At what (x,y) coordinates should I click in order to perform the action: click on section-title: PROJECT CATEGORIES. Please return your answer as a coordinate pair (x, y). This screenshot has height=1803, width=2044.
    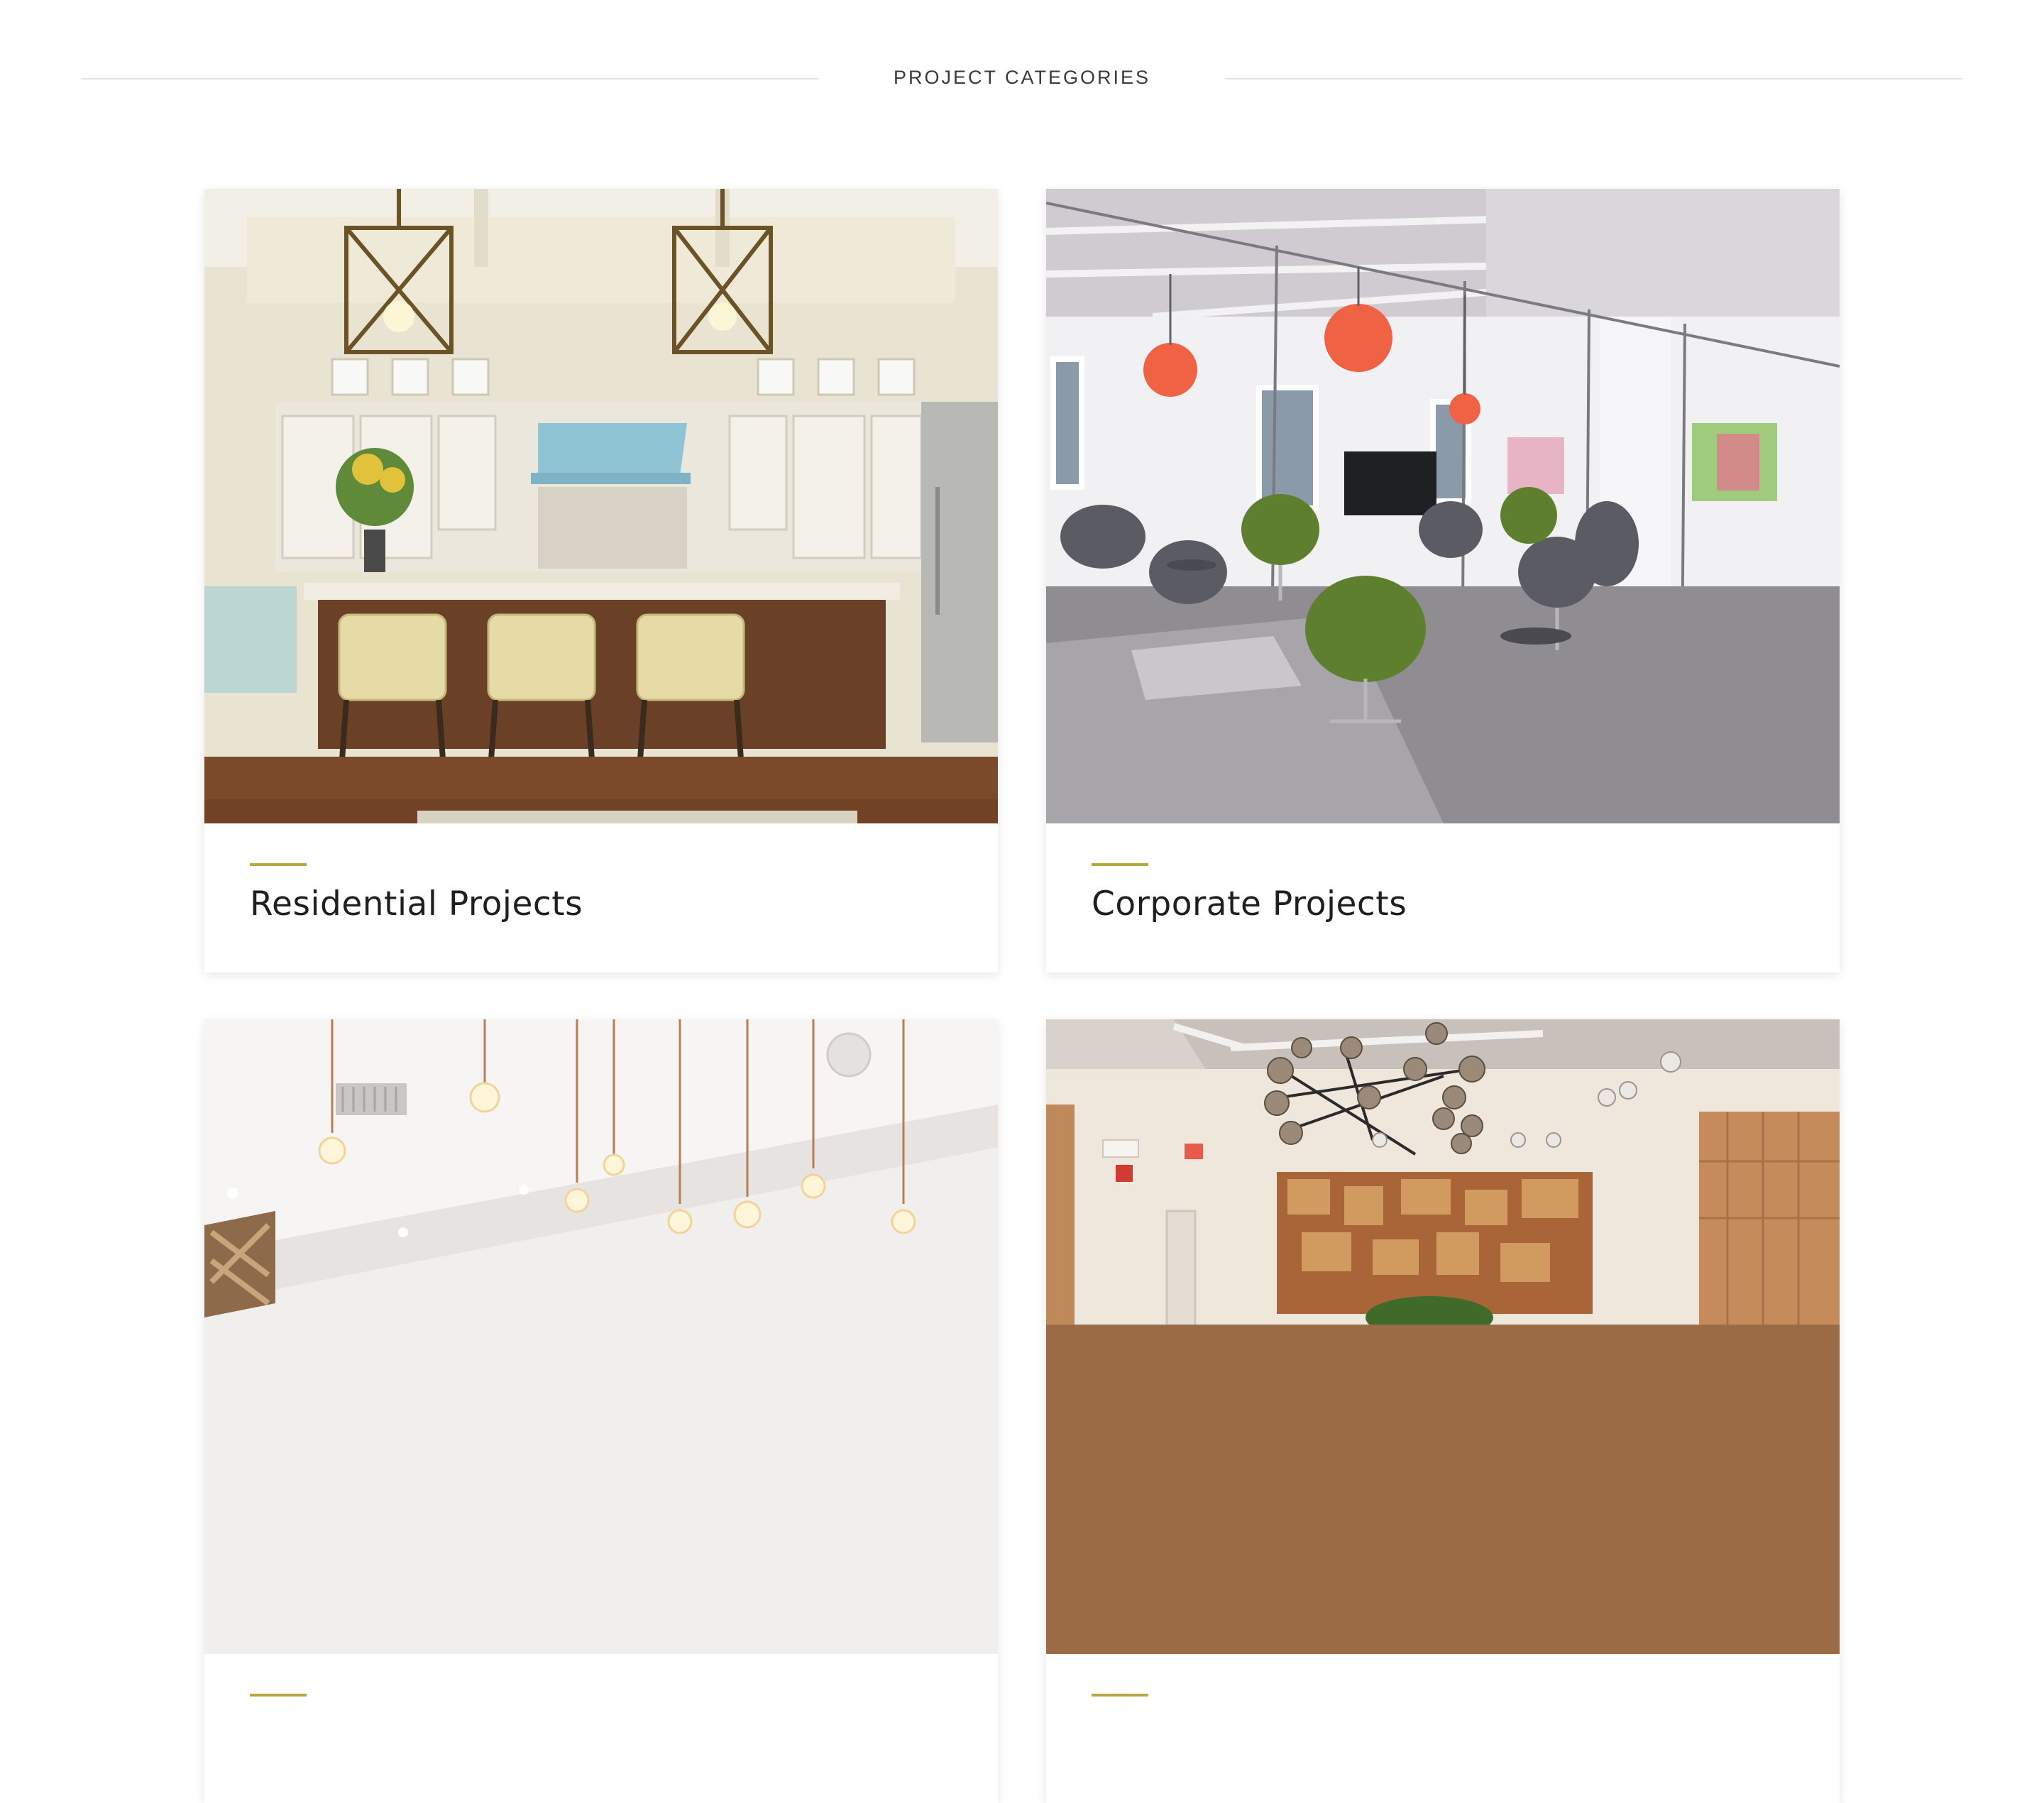
    Looking at the image, I should click on (1022, 78).